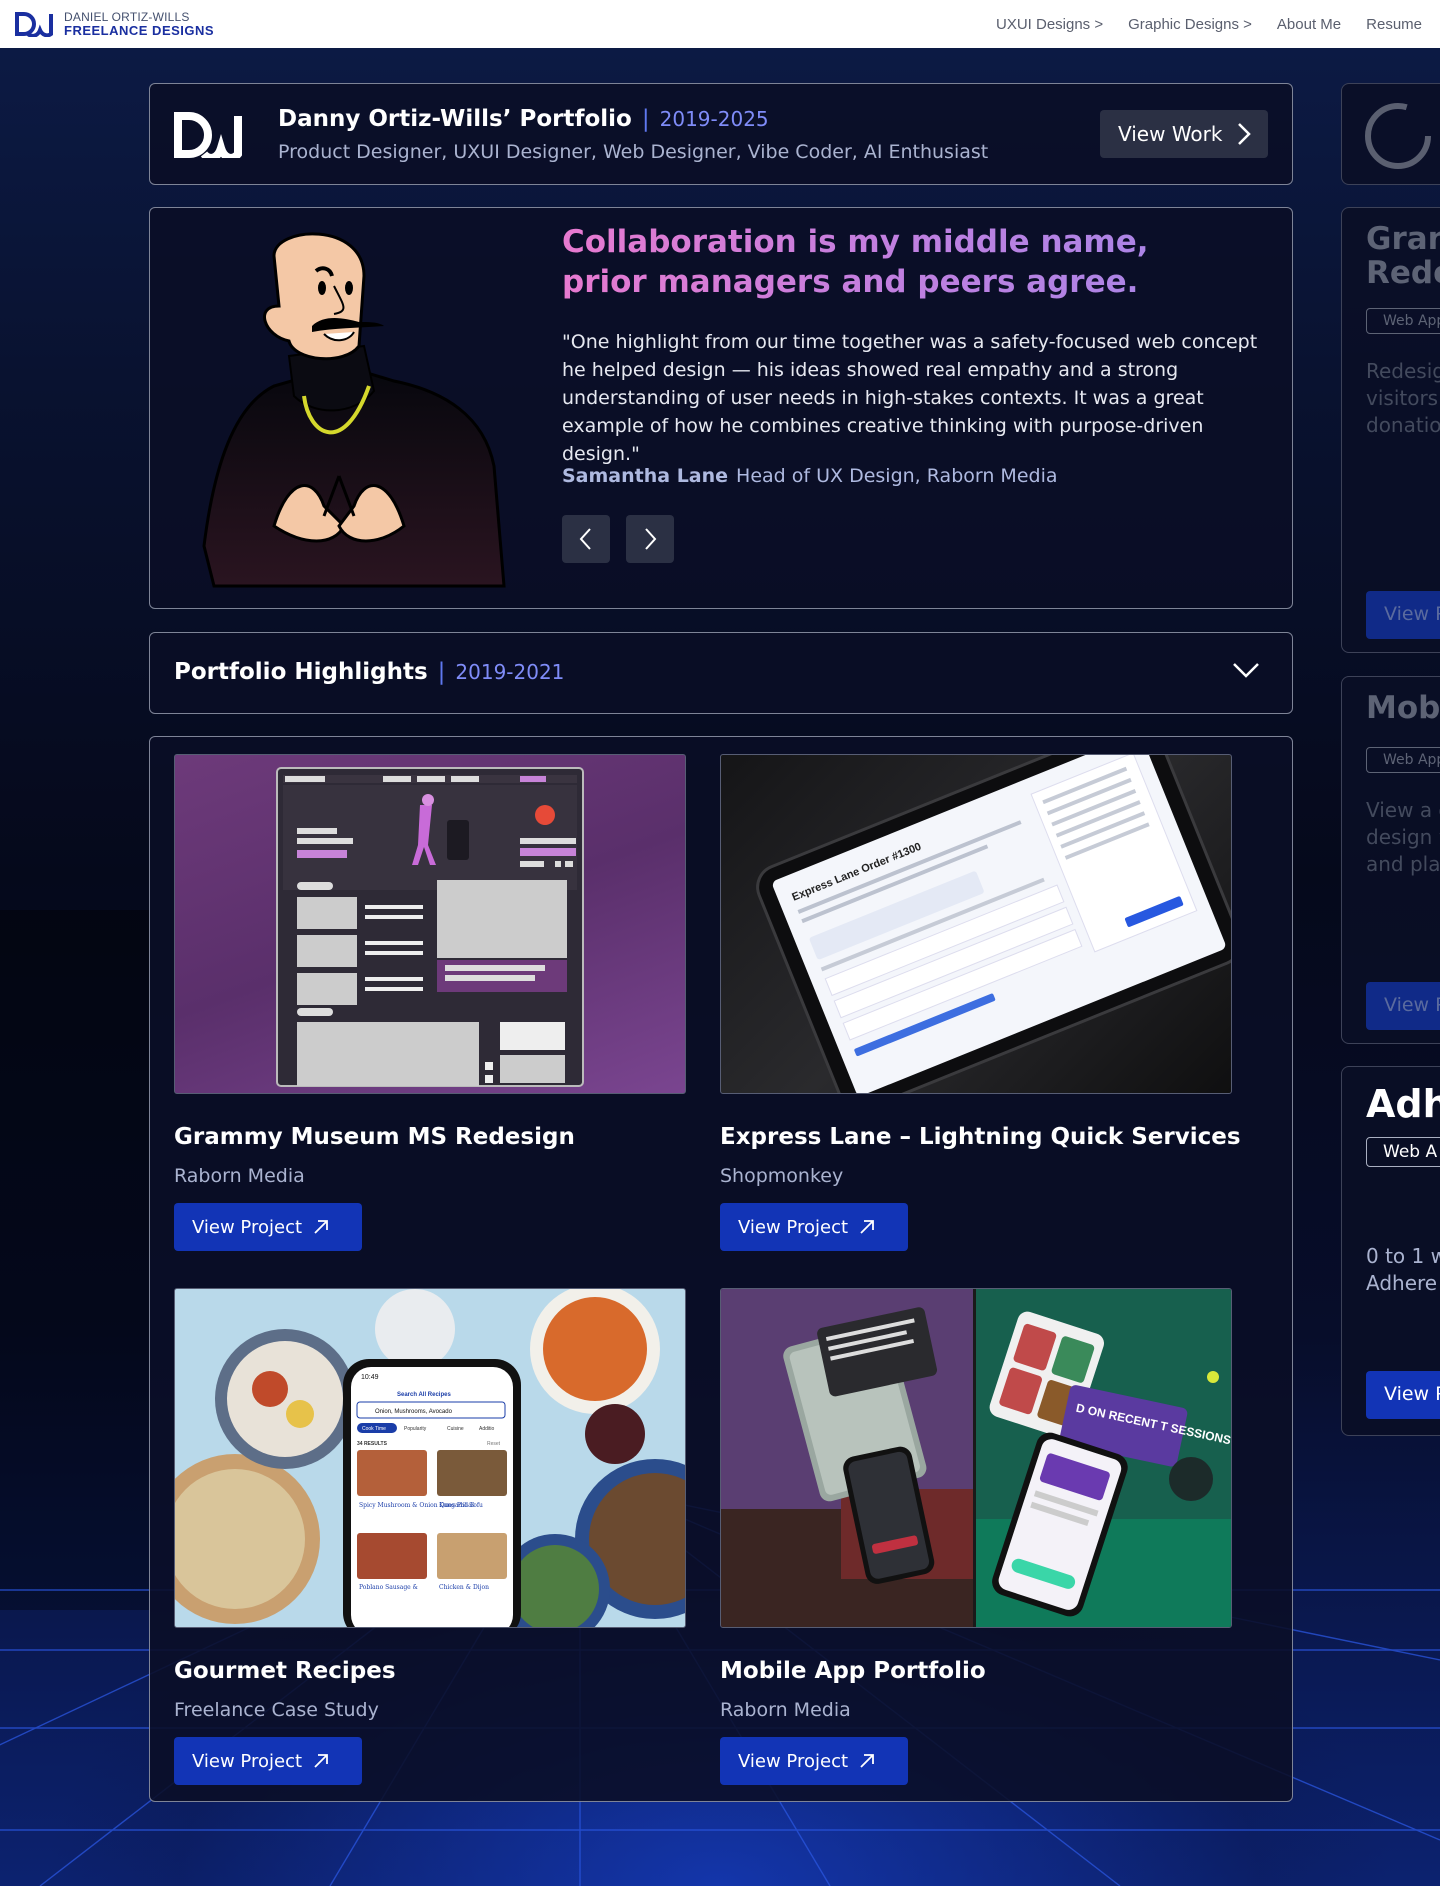 The height and width of the screenshot is (1886, 1440). I want to click on phone-time: 10:49, so click(370, 1377).